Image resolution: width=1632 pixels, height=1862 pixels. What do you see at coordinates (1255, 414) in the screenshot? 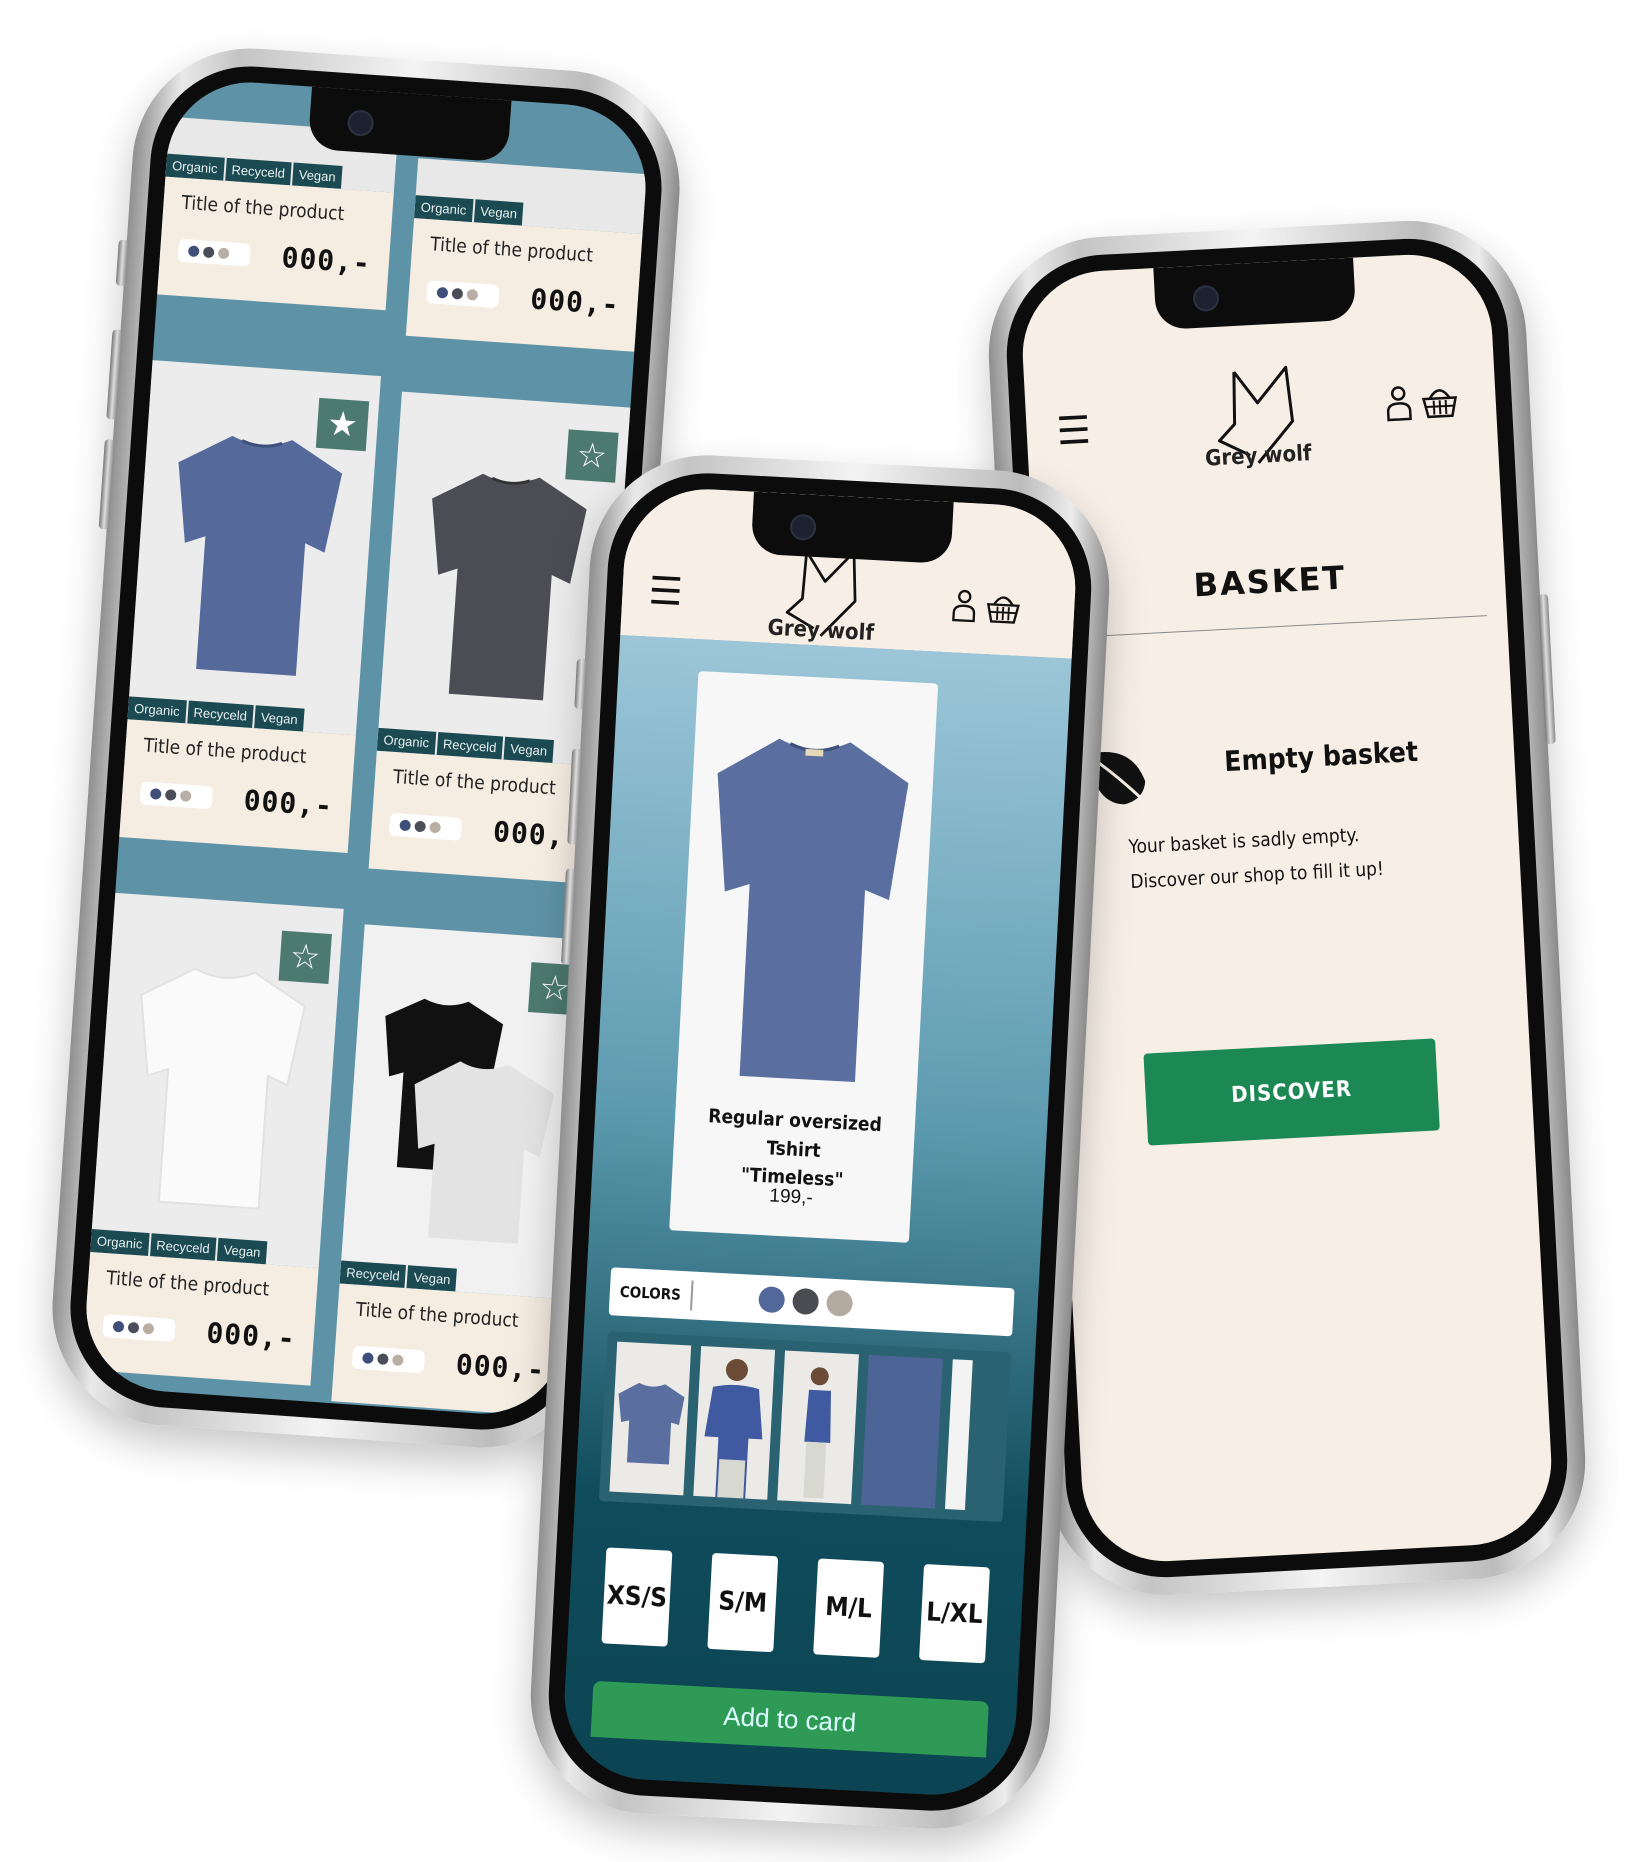
I see `brand-logo: Grey wolf` at bounding box center [1255, 414].